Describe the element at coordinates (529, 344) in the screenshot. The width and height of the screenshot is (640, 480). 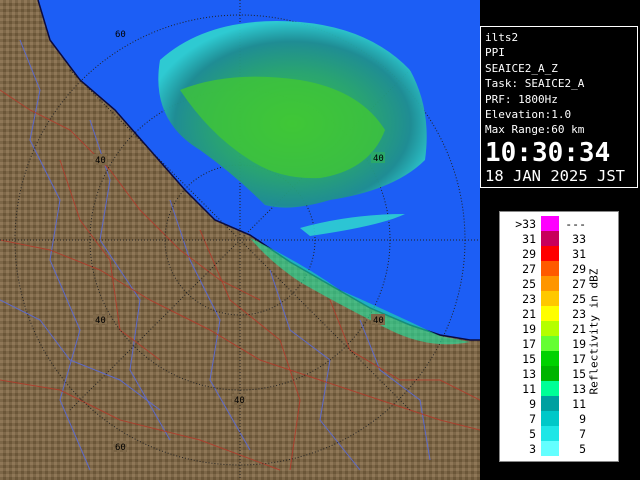
I see `legend-low-value: 17` at that location.